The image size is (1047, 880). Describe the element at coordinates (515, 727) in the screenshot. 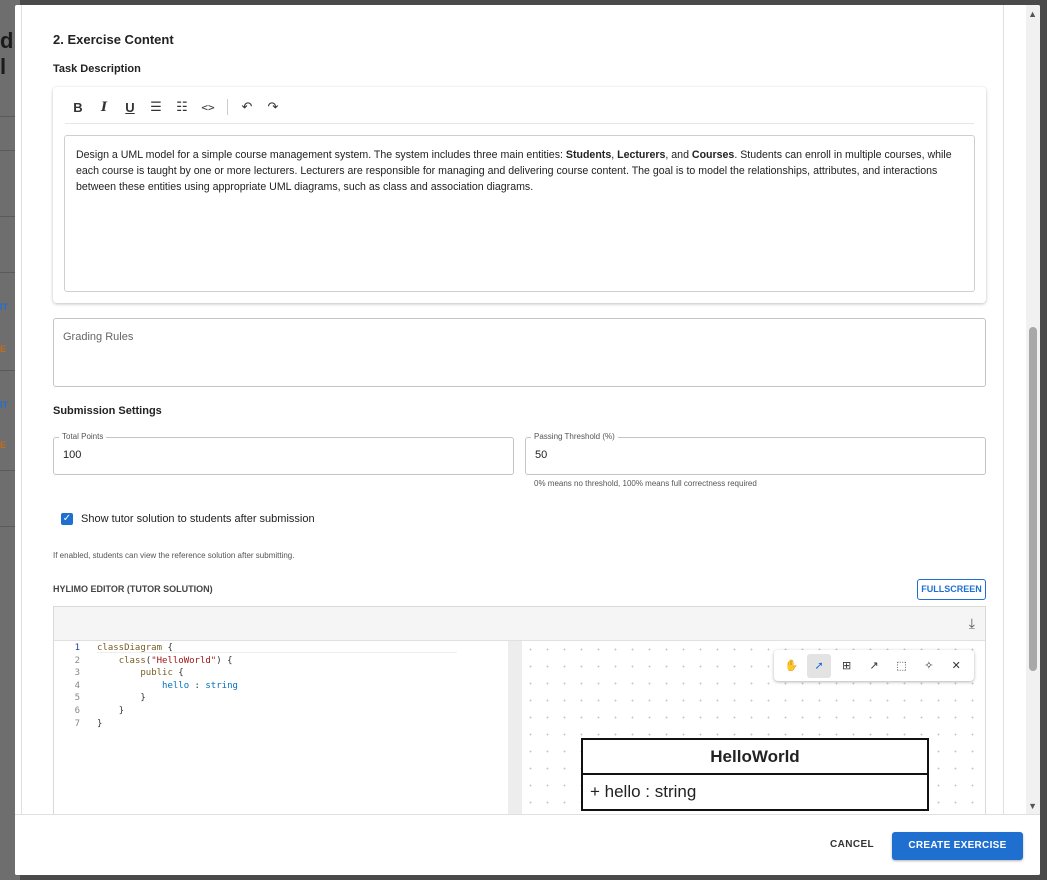

I see `pane-splitter` at that location.